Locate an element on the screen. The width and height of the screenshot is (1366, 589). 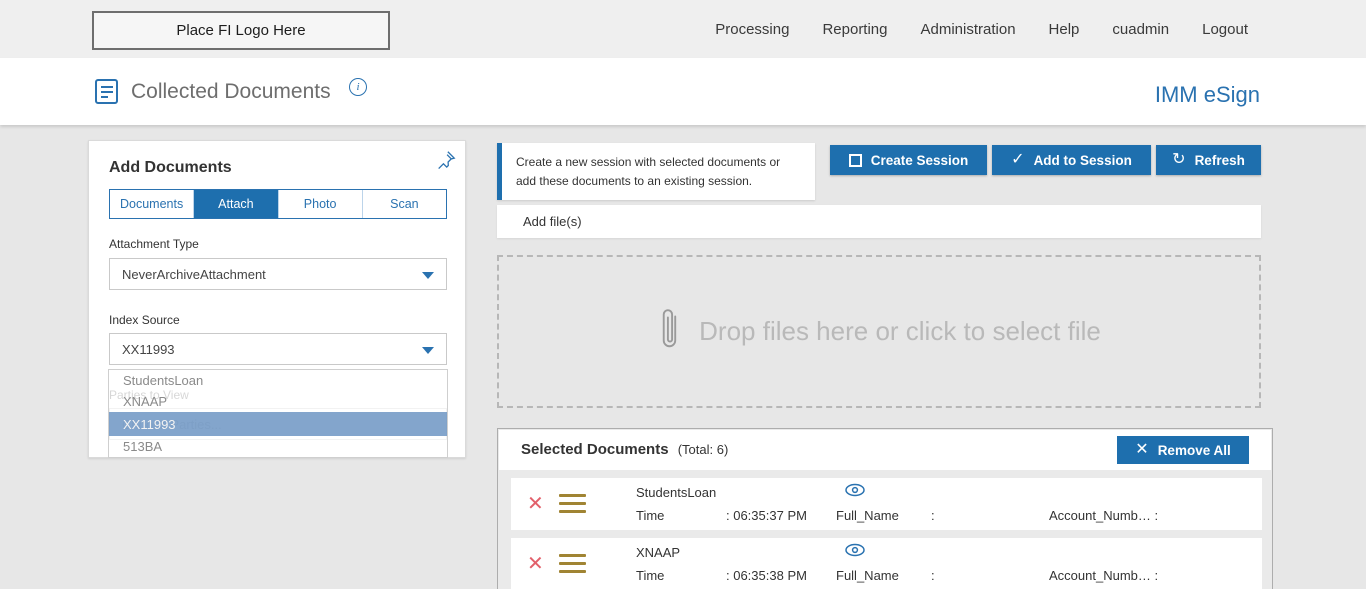
add-files-bar: Add file(s) is located at coordinates (879, 221).